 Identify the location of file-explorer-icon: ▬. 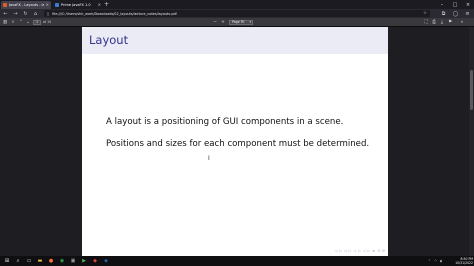
(40, 261).